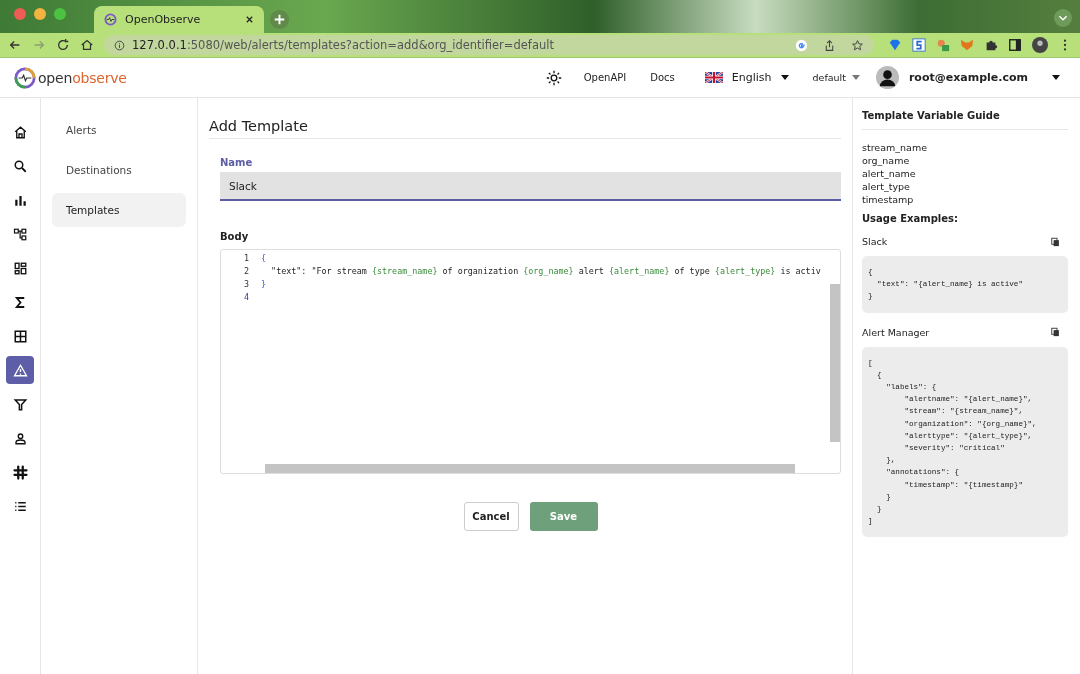  Describe the element at coordinates (245, 257) in the screenshot. I see `line-number: 1` at that location.